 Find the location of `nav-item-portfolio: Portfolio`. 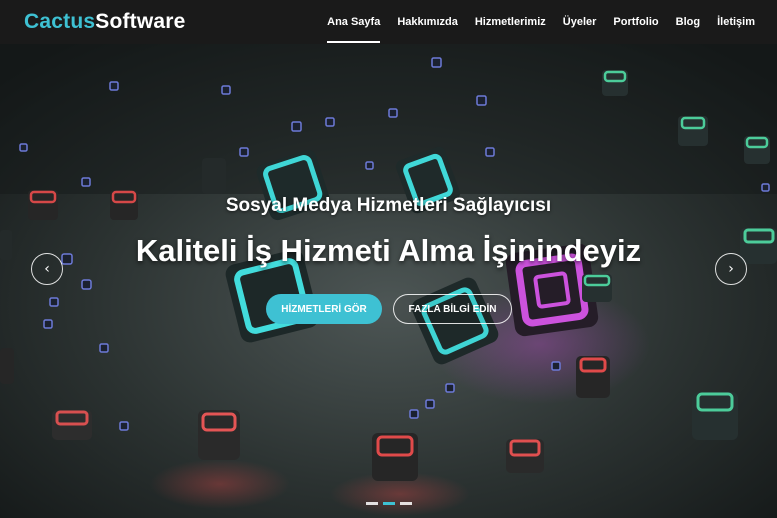

nav-item-portfolio: Portfolio is located at coordinates (635, 22).